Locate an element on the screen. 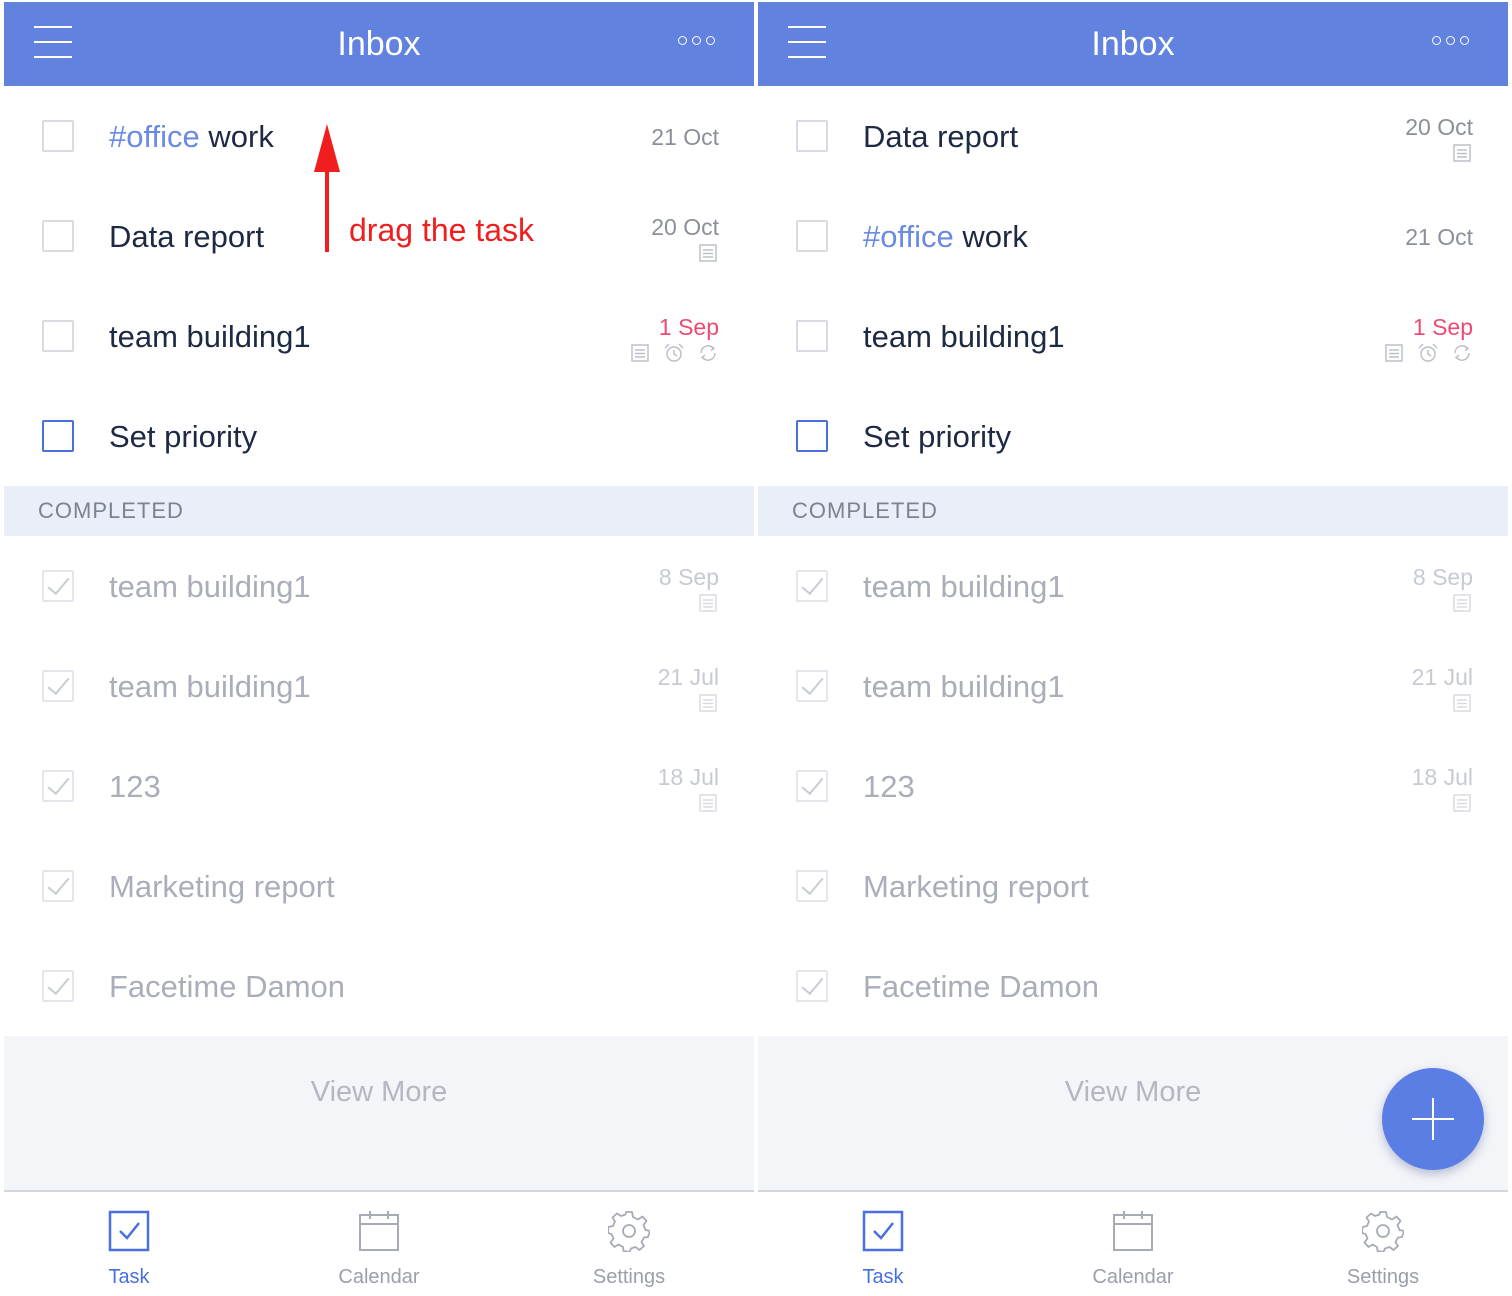 The image size is (1512, 1296). task-date-overdue: 1 Sep is located at coordinates (1442, 327).